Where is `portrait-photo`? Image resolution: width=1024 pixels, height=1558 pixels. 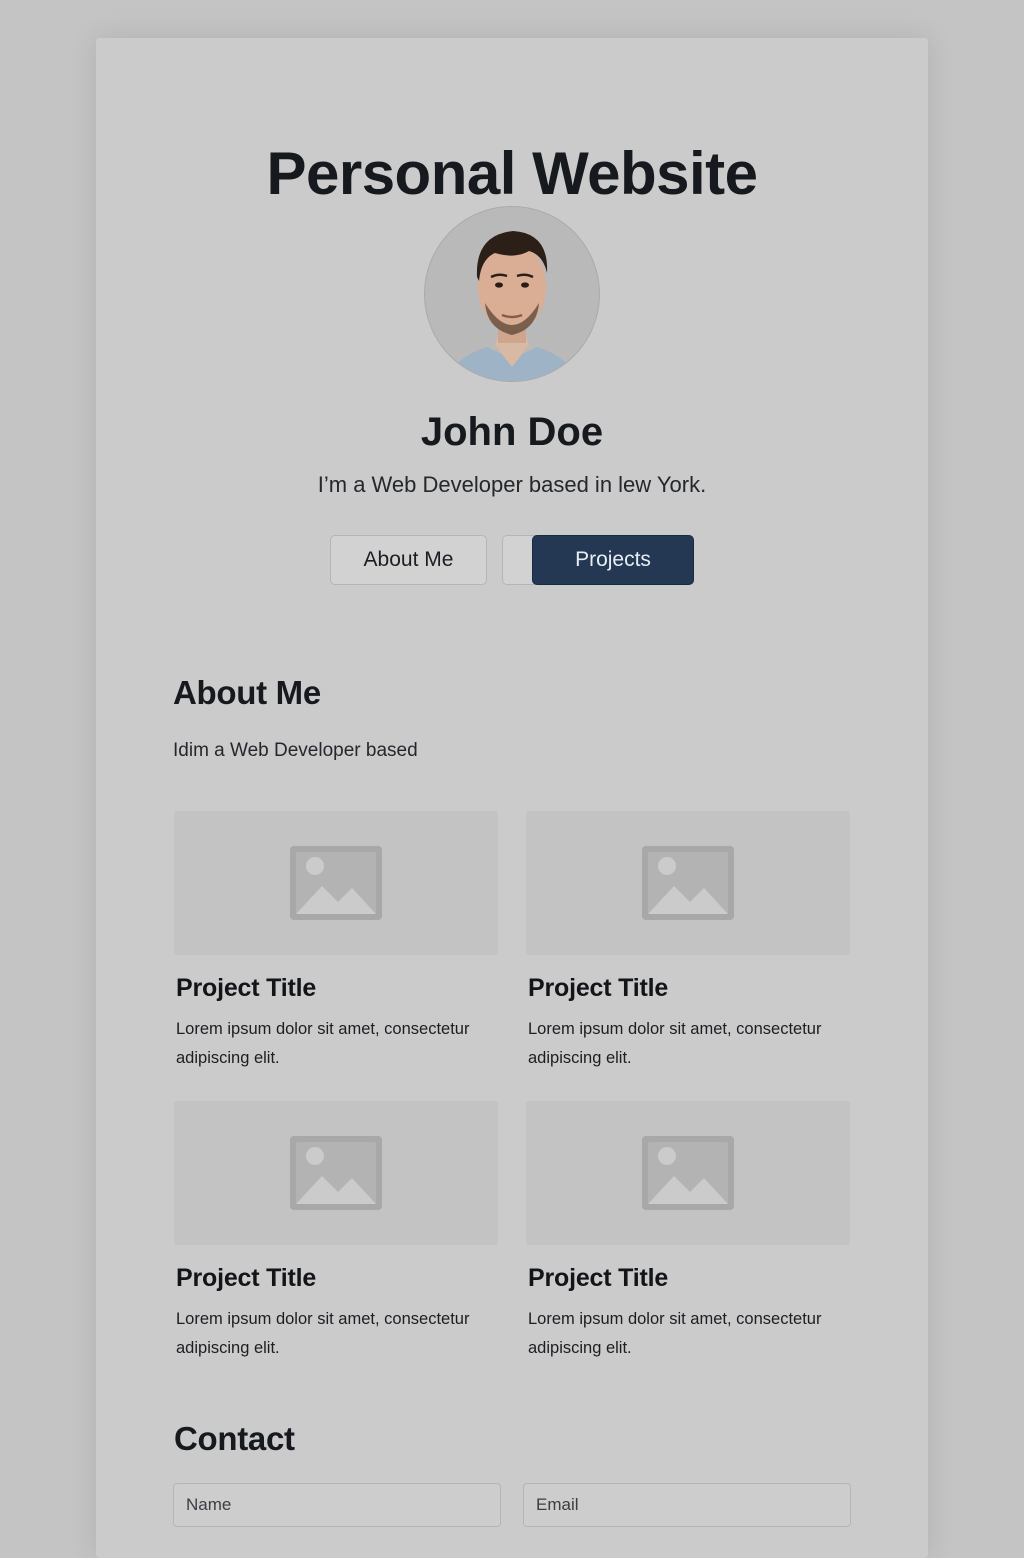 portrait-photo is located at coordinates (512, 294).